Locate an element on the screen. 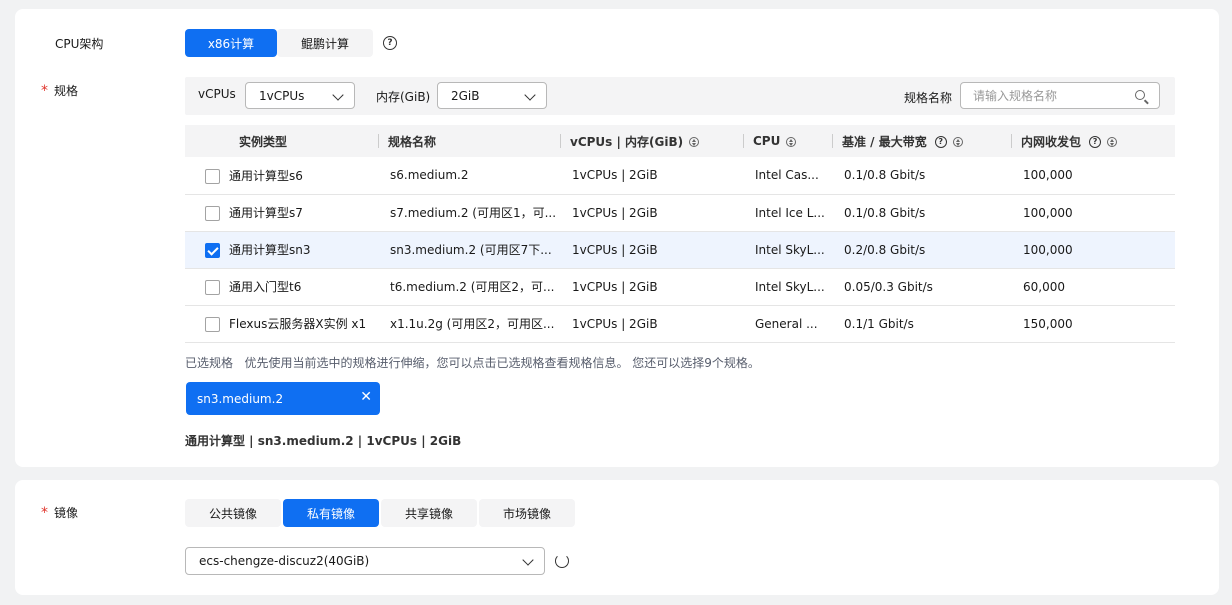 This screenshot has height=605, width=1232. row-pps: 150,000 is located at coordinates (1093, 324).